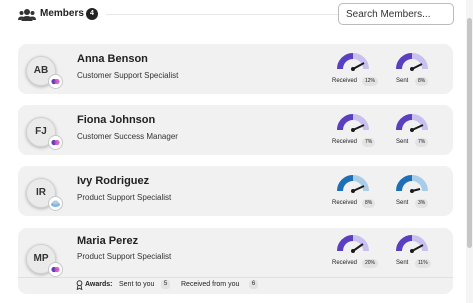 This screenshot has width=473, height=303. What do you see at coordinates (79, 285) in the screenshot?
I see `award-ribbon-icon` at bounding box center [79, 285].